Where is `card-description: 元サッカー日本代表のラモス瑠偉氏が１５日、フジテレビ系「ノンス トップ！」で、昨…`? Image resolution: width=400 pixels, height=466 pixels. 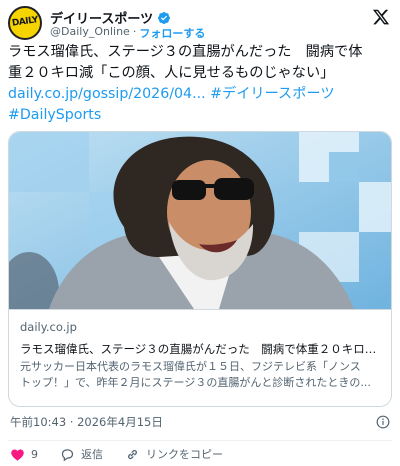
card-description: 元サッカー日本代表のラモス瑠偉氏が１５日、フジテレビ系「ノンス トップ！」で、昨… is located at coordinates (201, 375).